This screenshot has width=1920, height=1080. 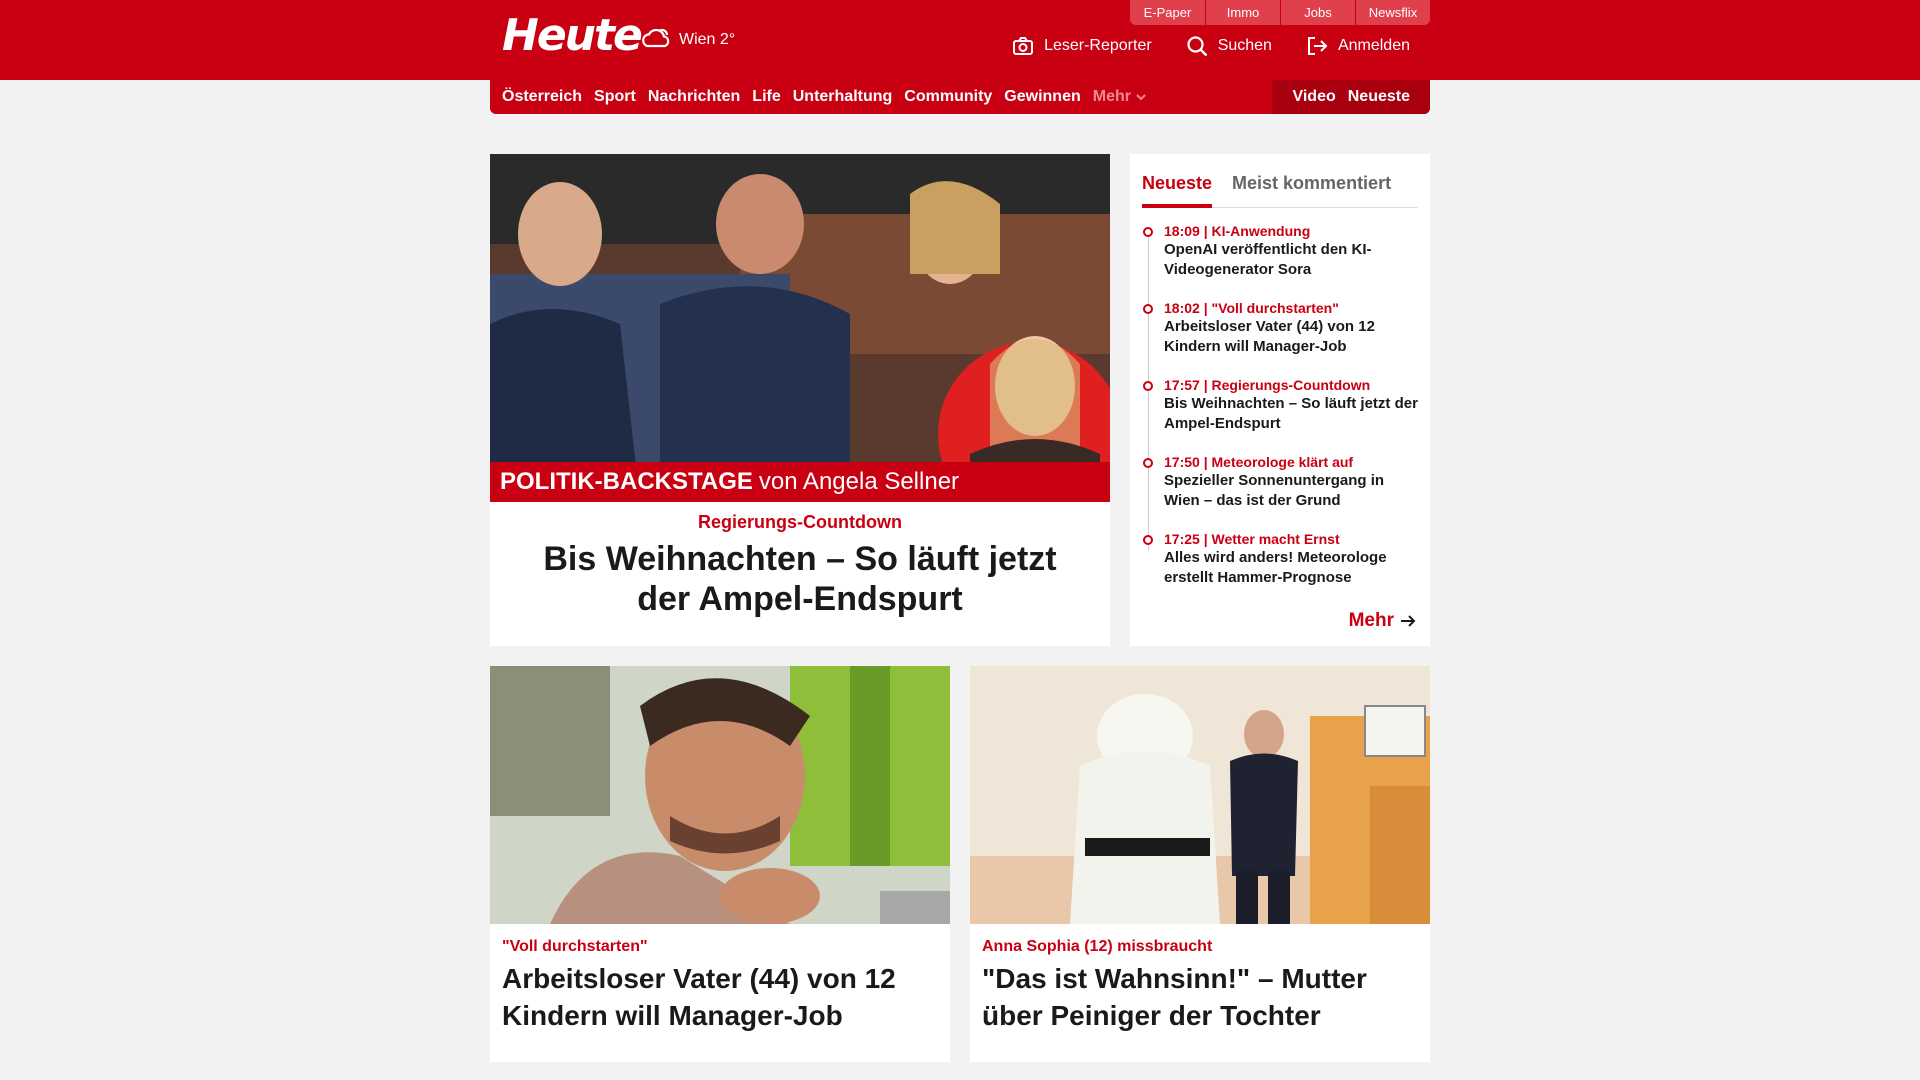 What do you see at coordinates (1242, 12) in the screenshot?
I see `immo-link: Immo` at bounding box center [1242, 12].